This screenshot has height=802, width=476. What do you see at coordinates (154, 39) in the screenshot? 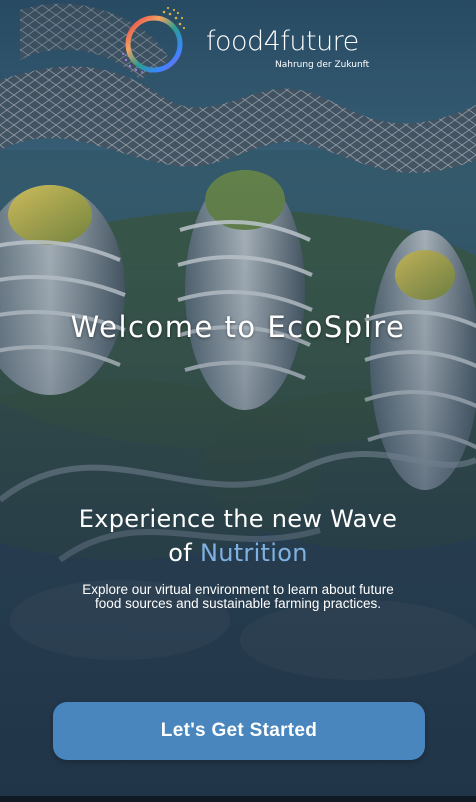
I see `food4future-ring-logo-icon` at bounding box center [154, 39].